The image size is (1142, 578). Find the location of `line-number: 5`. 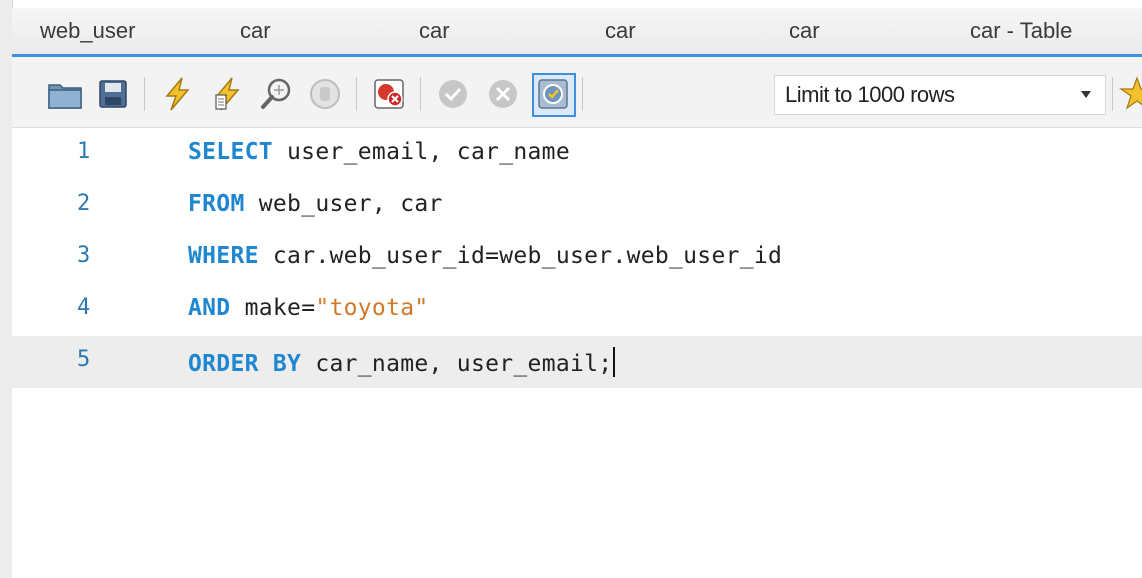

line-number: 5 is located at coordinates (84, 359).